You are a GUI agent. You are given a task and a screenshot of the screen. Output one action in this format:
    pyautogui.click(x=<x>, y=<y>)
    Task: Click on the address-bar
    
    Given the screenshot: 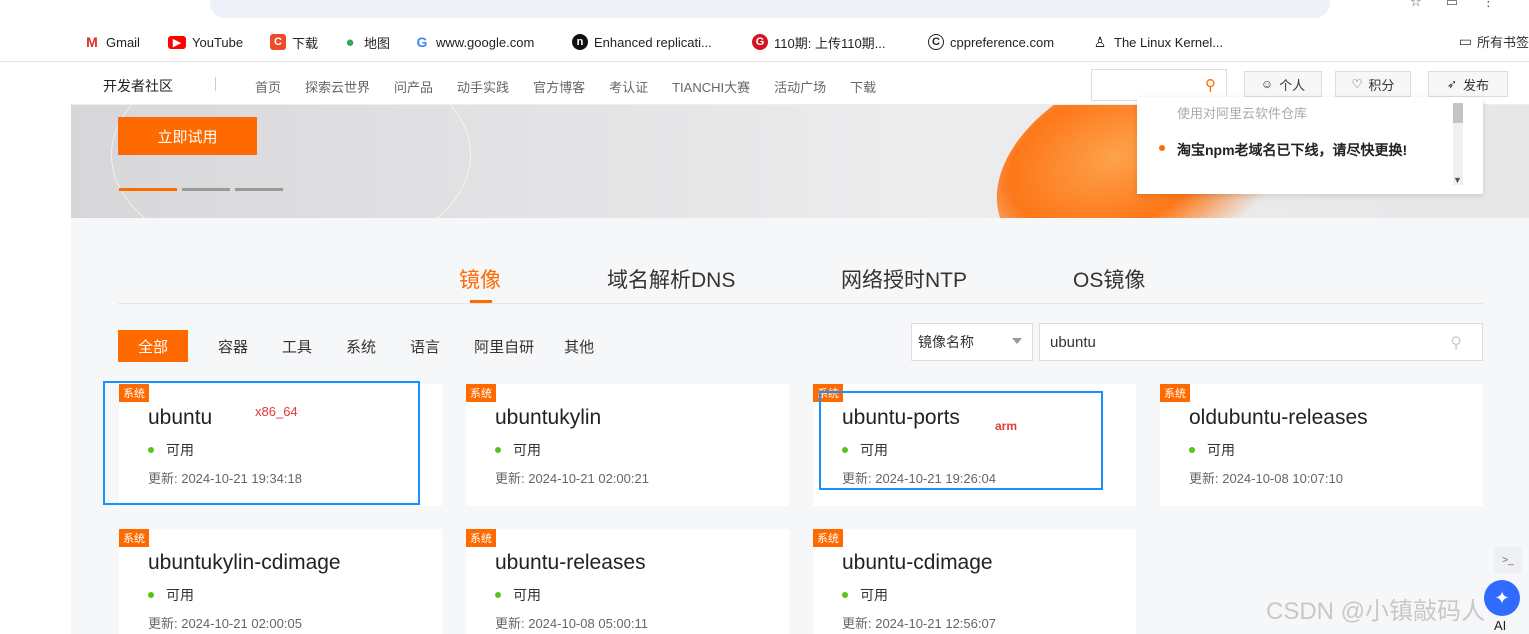 What is the action you would take?
    pyautogui.click(x=770, y=9)
    